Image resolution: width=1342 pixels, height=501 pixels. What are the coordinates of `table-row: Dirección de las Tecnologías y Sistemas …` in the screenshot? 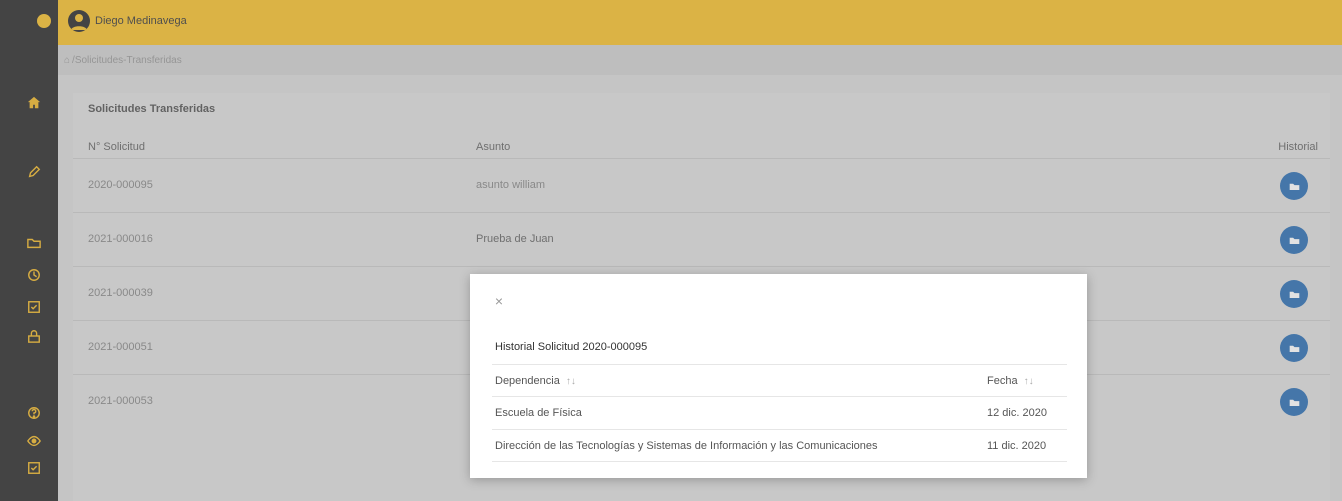 It's located at (779, 445).